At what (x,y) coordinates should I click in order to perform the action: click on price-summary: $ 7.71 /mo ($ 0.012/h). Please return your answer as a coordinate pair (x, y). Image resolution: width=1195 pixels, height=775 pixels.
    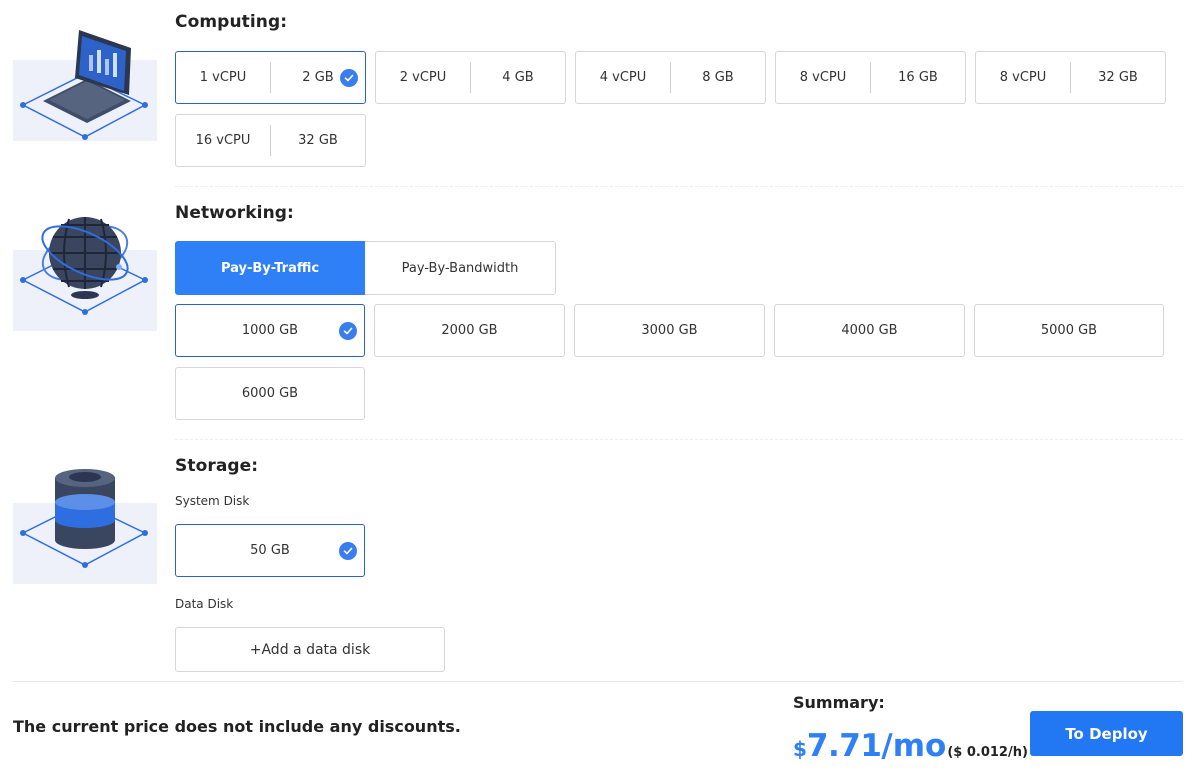
    Looking at the image, I should click on (910, 746).